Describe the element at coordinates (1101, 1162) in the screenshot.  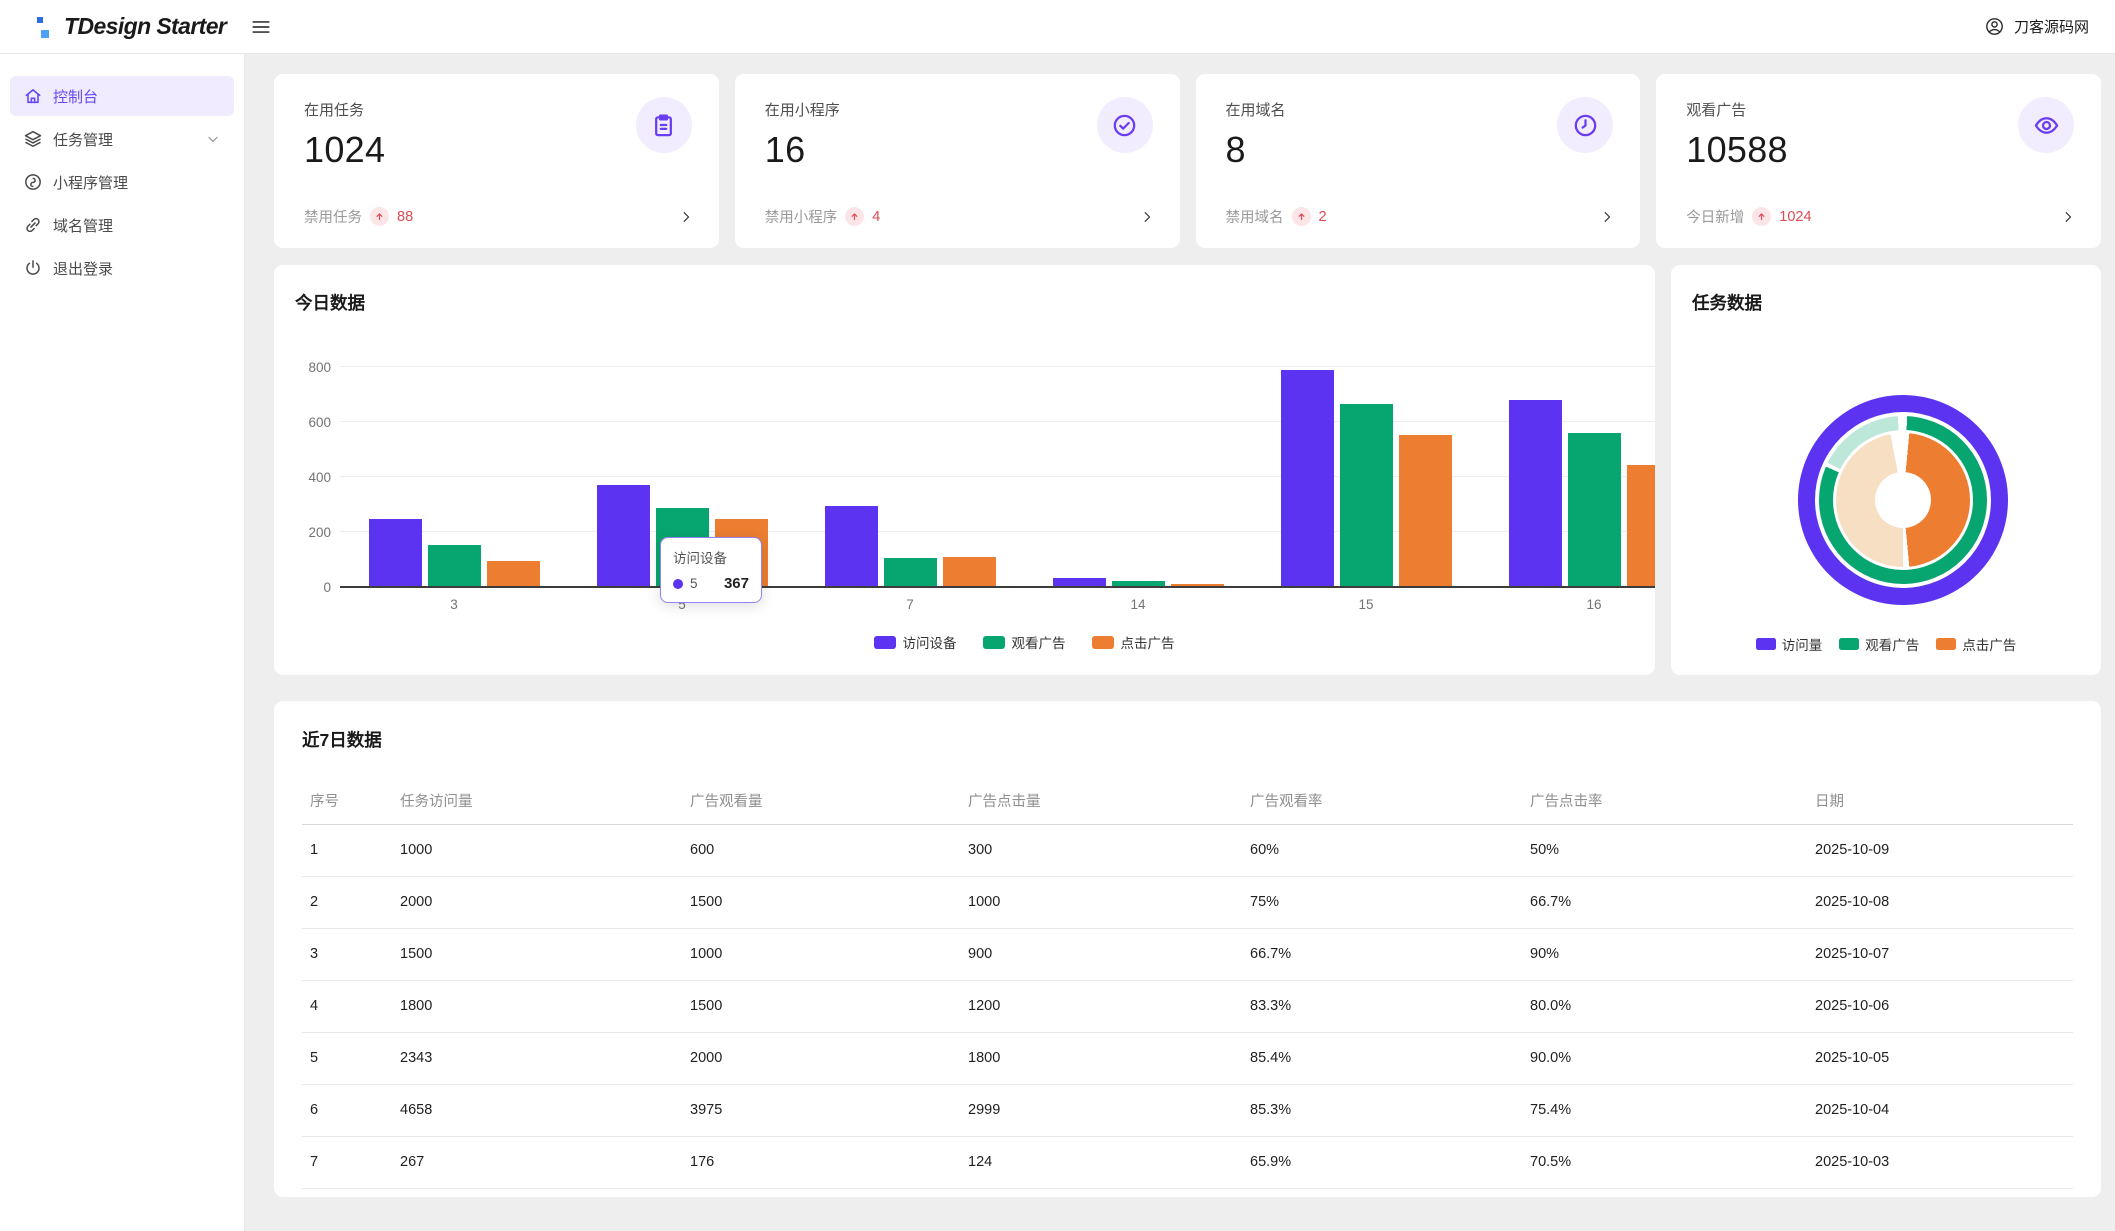
I see `table-cell: 124` at that location.